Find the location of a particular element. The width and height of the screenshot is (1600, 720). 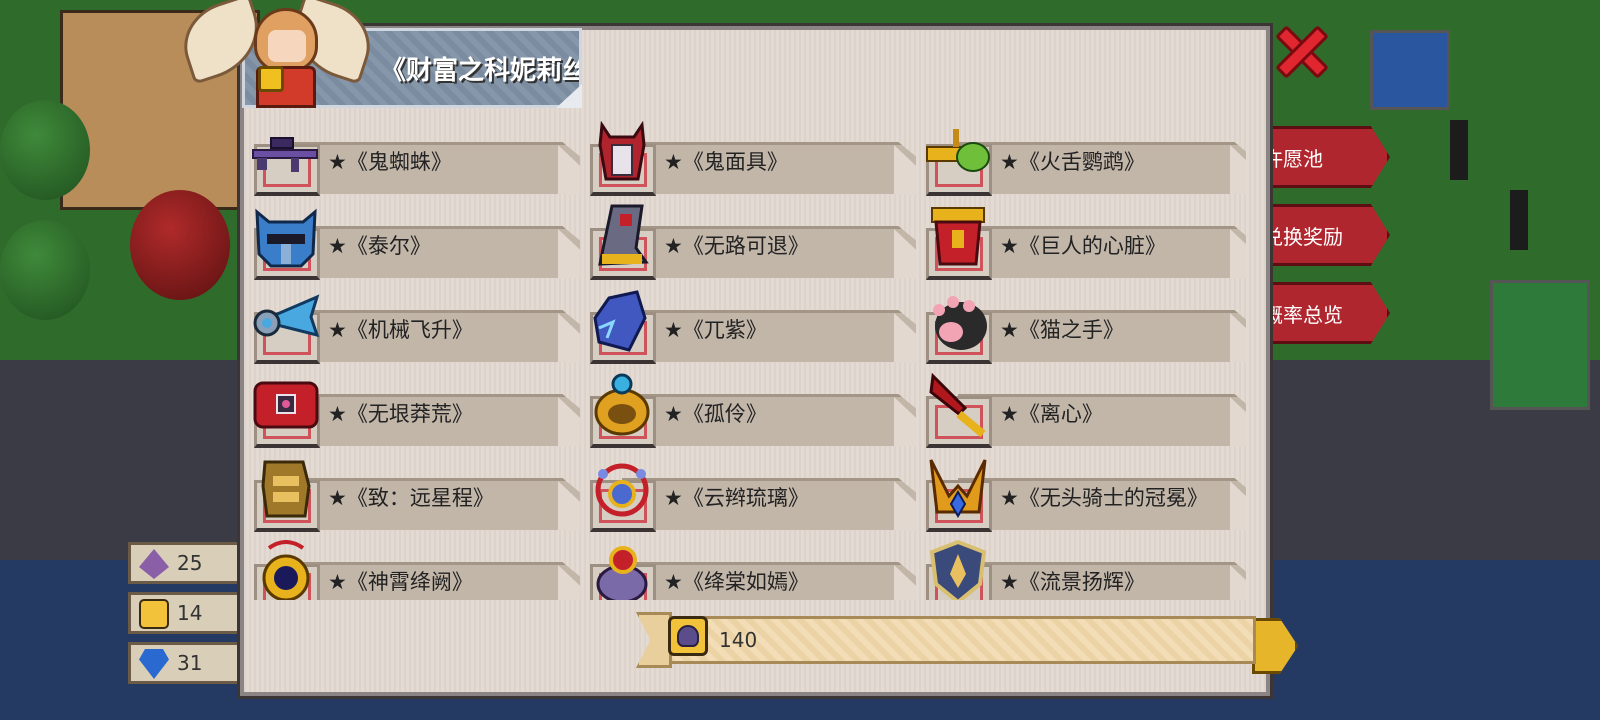

item-row: ★《泰尔》 ★《无路可退》 ★《巨人的心脏》 is located at coordinates (746, 242).